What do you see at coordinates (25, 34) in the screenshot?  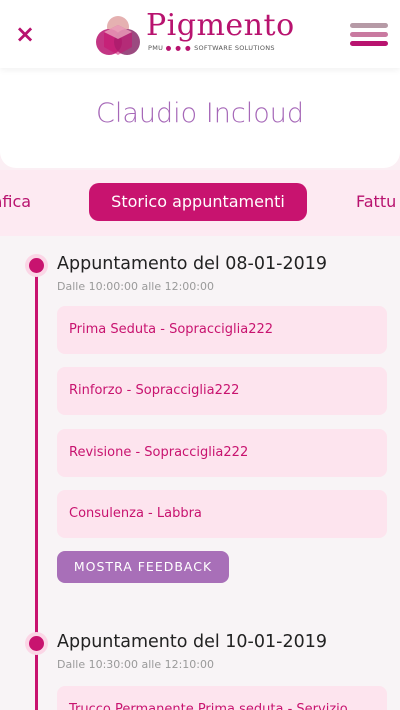 I see `close-icon: ×` at bounding box center [25, 34].